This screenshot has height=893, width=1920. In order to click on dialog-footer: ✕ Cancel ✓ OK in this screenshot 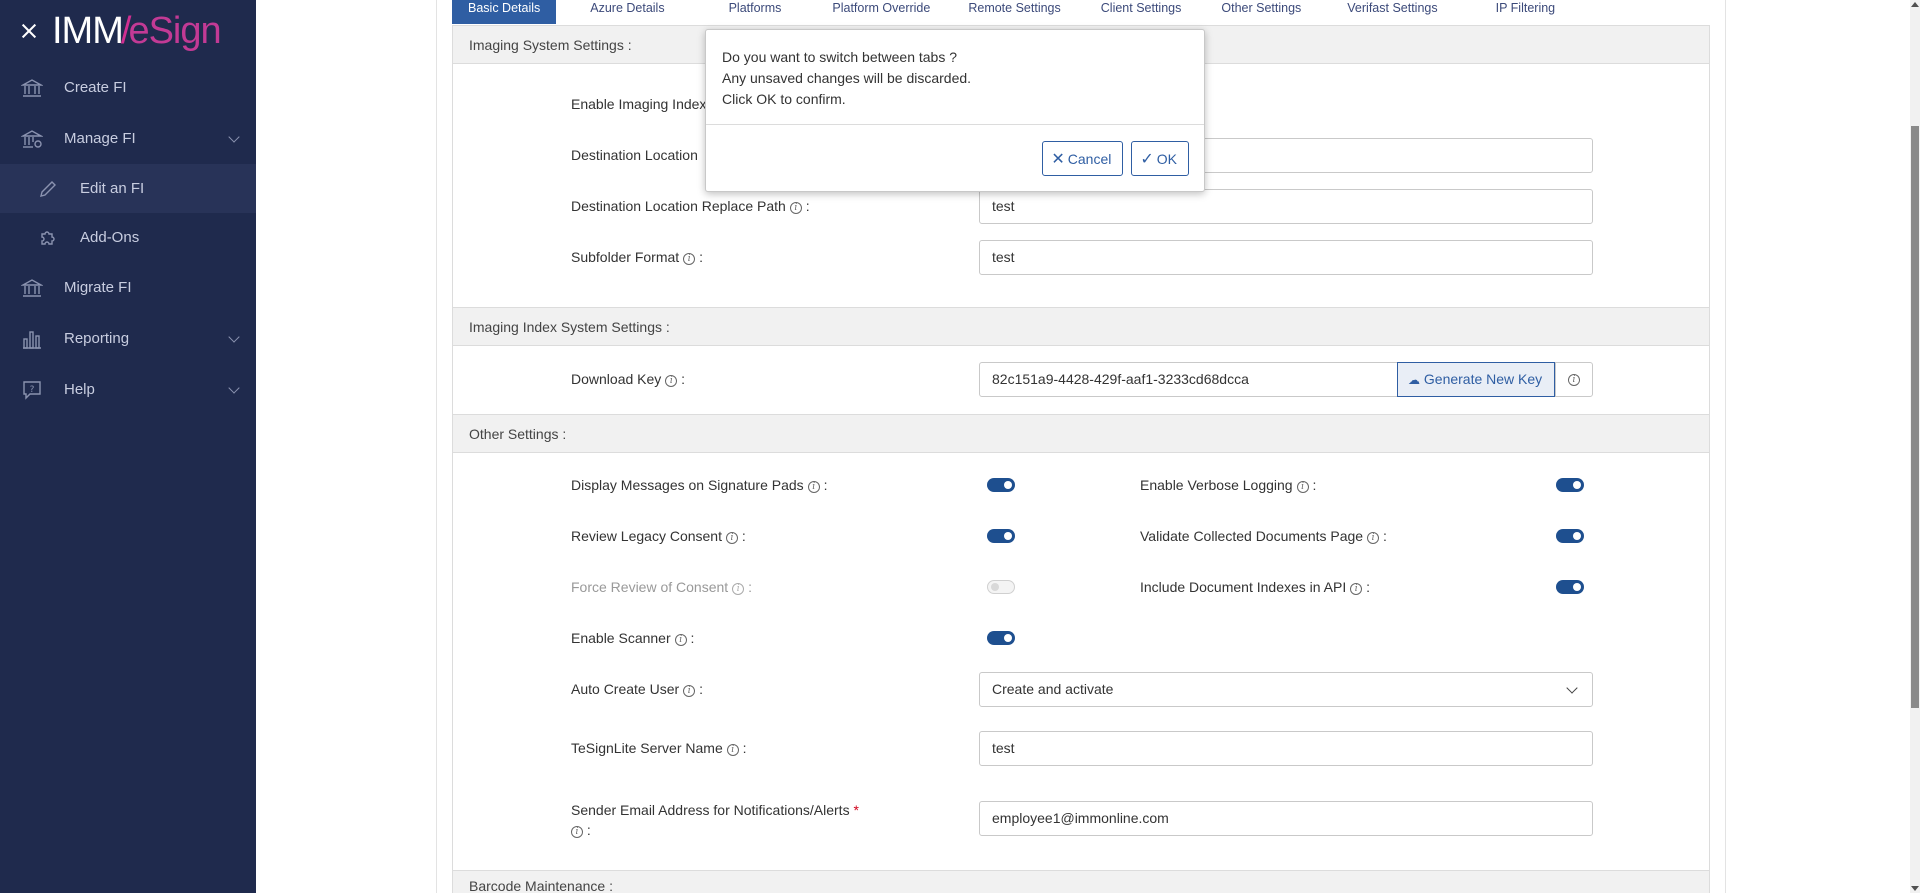, I will do `click(1115, 158)`.